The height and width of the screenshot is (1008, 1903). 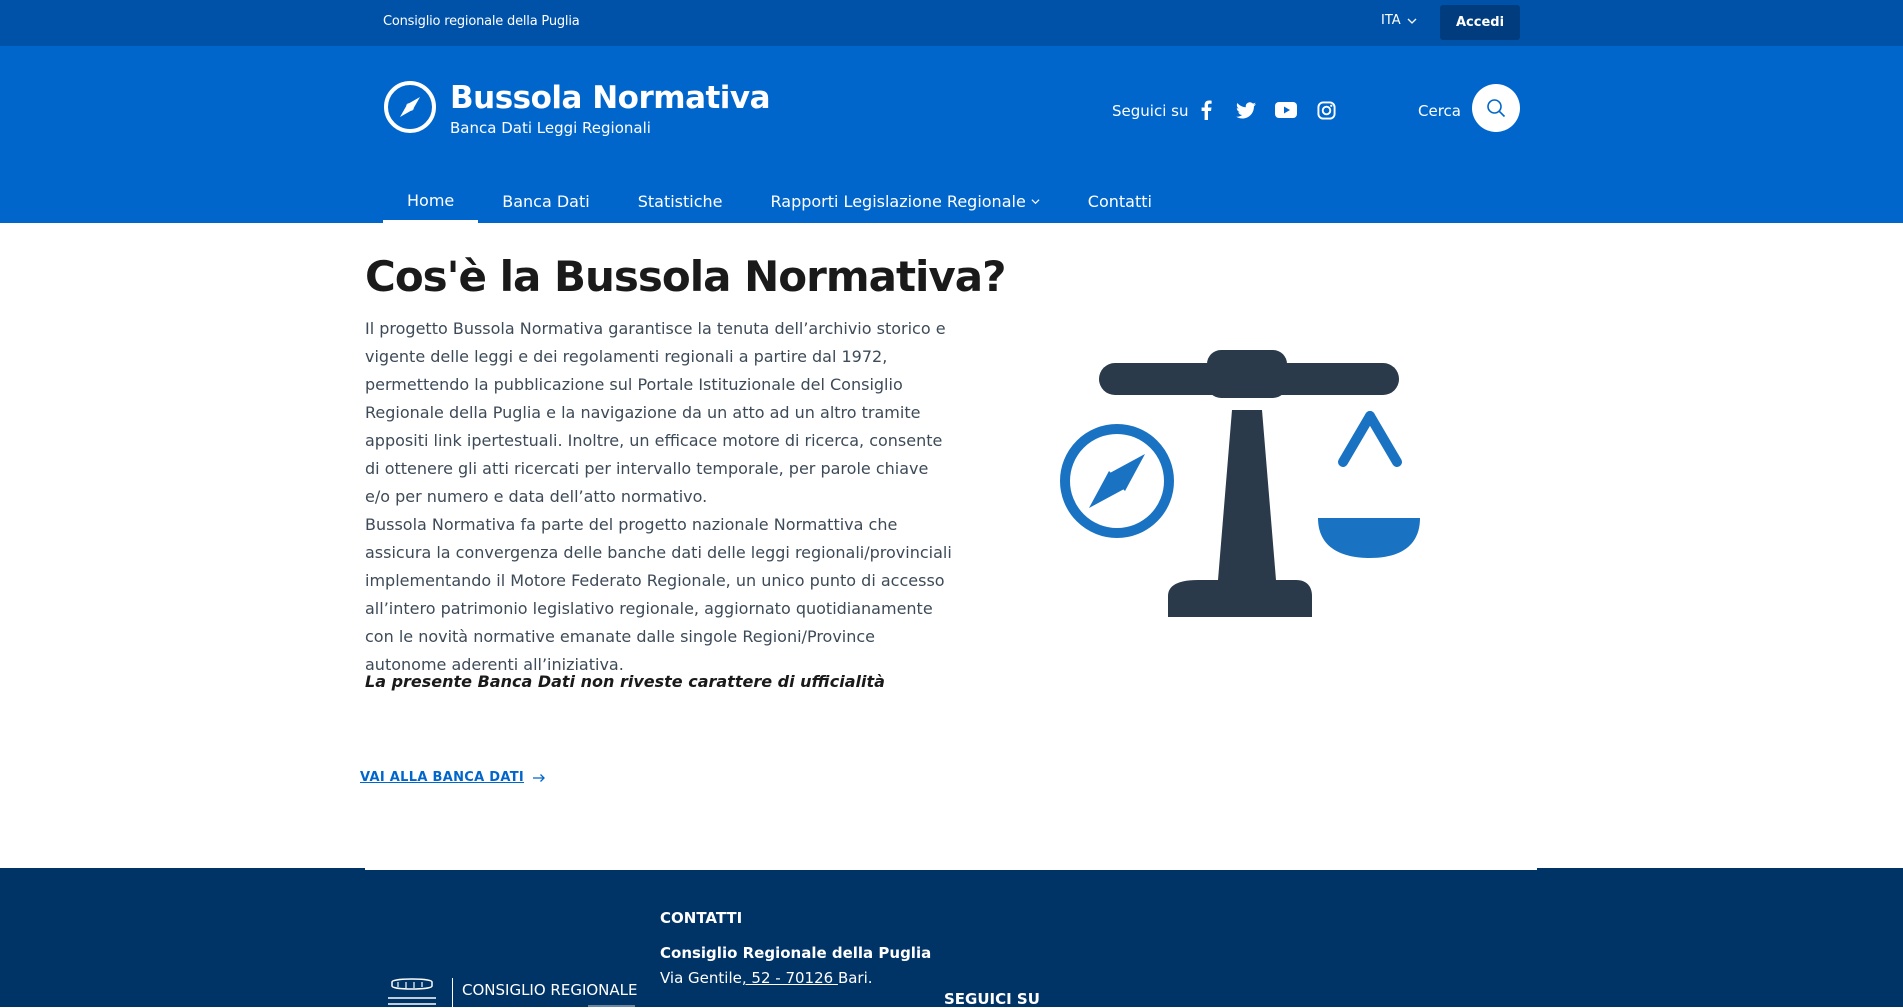 What do you see at coordinates (550, 990) in the screenshot?
I see `footer-logo-text: CONSIGLIO REGIONALE` at bounding box center [550, 990].